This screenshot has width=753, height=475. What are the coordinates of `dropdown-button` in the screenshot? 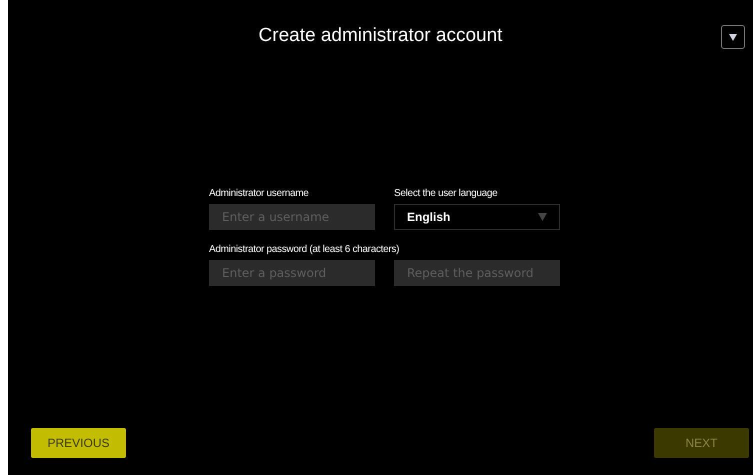 It's located at (733, 37).